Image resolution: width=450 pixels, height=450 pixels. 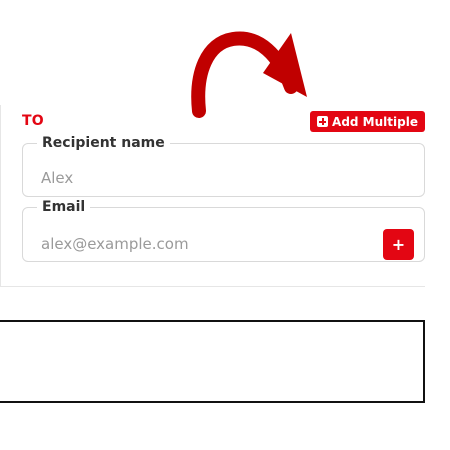 What do you see at coordinates (223, 166) in the screenshot?
I see `recipient-name-field: Recipient name` at bounding box center [223, 166].